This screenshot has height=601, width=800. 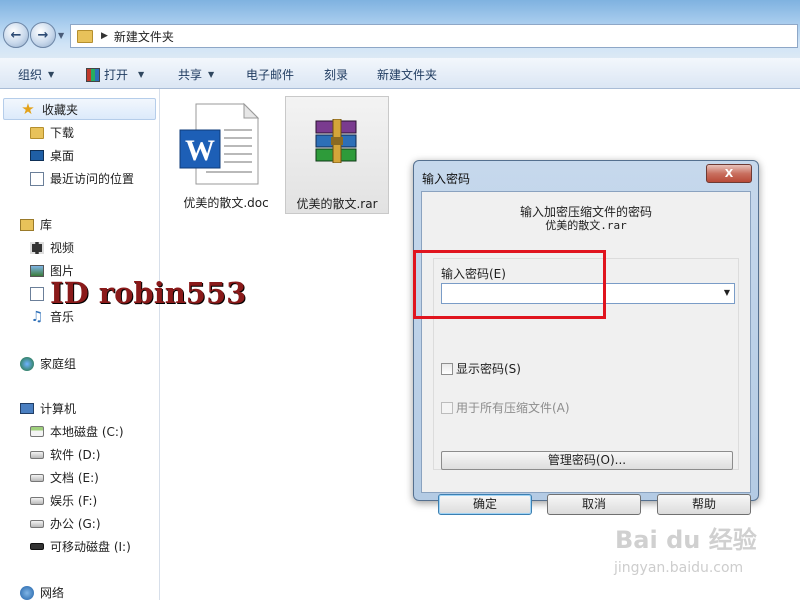 What do you see at coordinates (30, 75) in the screenshot?
I see `organize-label: 组织` at bounding box center [30, 75].